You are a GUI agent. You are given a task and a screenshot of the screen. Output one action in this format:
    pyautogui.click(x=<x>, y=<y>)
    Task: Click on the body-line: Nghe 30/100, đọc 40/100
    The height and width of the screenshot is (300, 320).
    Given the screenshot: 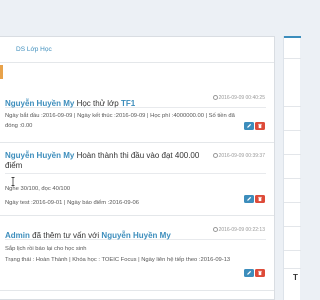 What is the action you would take?
    pyautogui.click(x=38, y=189)
    